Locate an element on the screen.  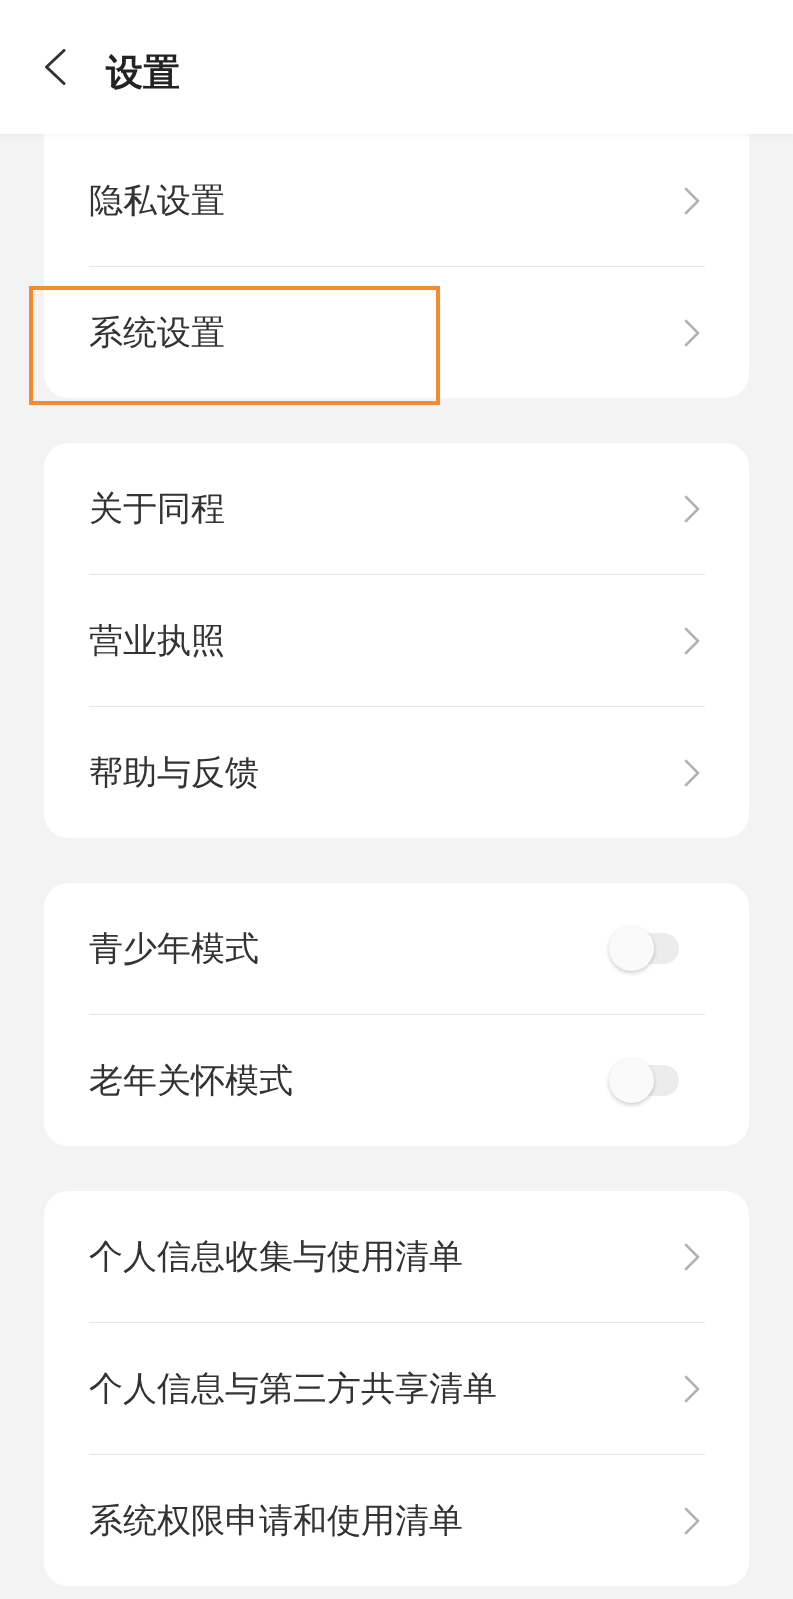
page-title: 设置 is located at coordinates (143, 72).